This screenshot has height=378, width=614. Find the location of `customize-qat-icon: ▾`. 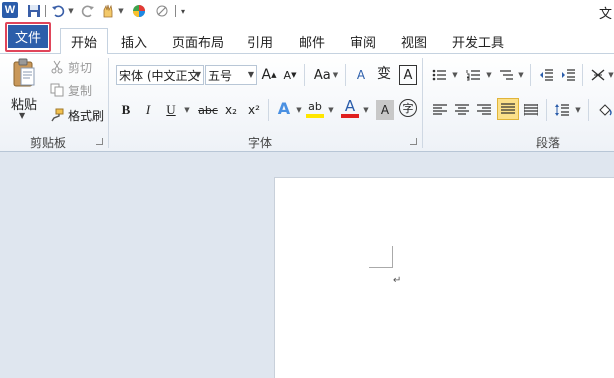

customize-qat-icon: ▾ is located at coordinates (183, 11).